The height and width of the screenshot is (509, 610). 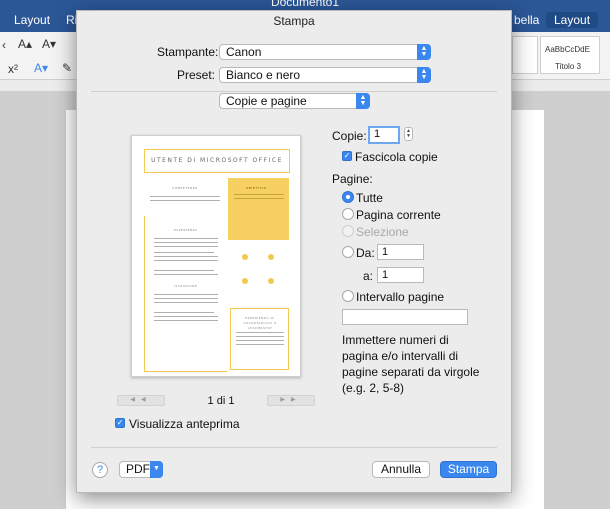 What do you see at coordinates (244, 52) in the screenshot?
I see `printer-value: Canon` at bounding box center [244, 52].